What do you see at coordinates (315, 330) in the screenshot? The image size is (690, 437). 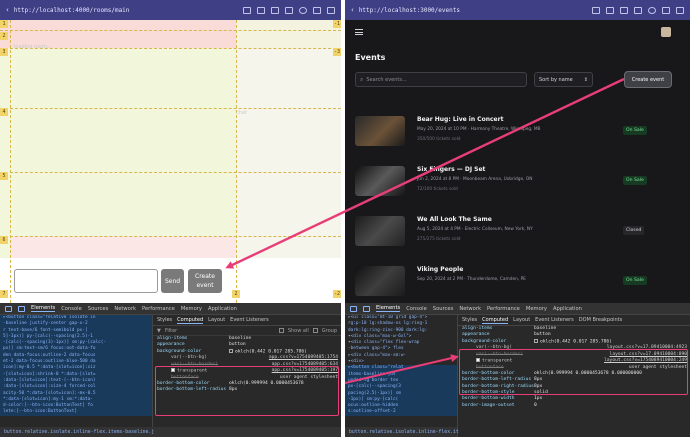 I see `group-checkbox` at bounding box center [315, 330].